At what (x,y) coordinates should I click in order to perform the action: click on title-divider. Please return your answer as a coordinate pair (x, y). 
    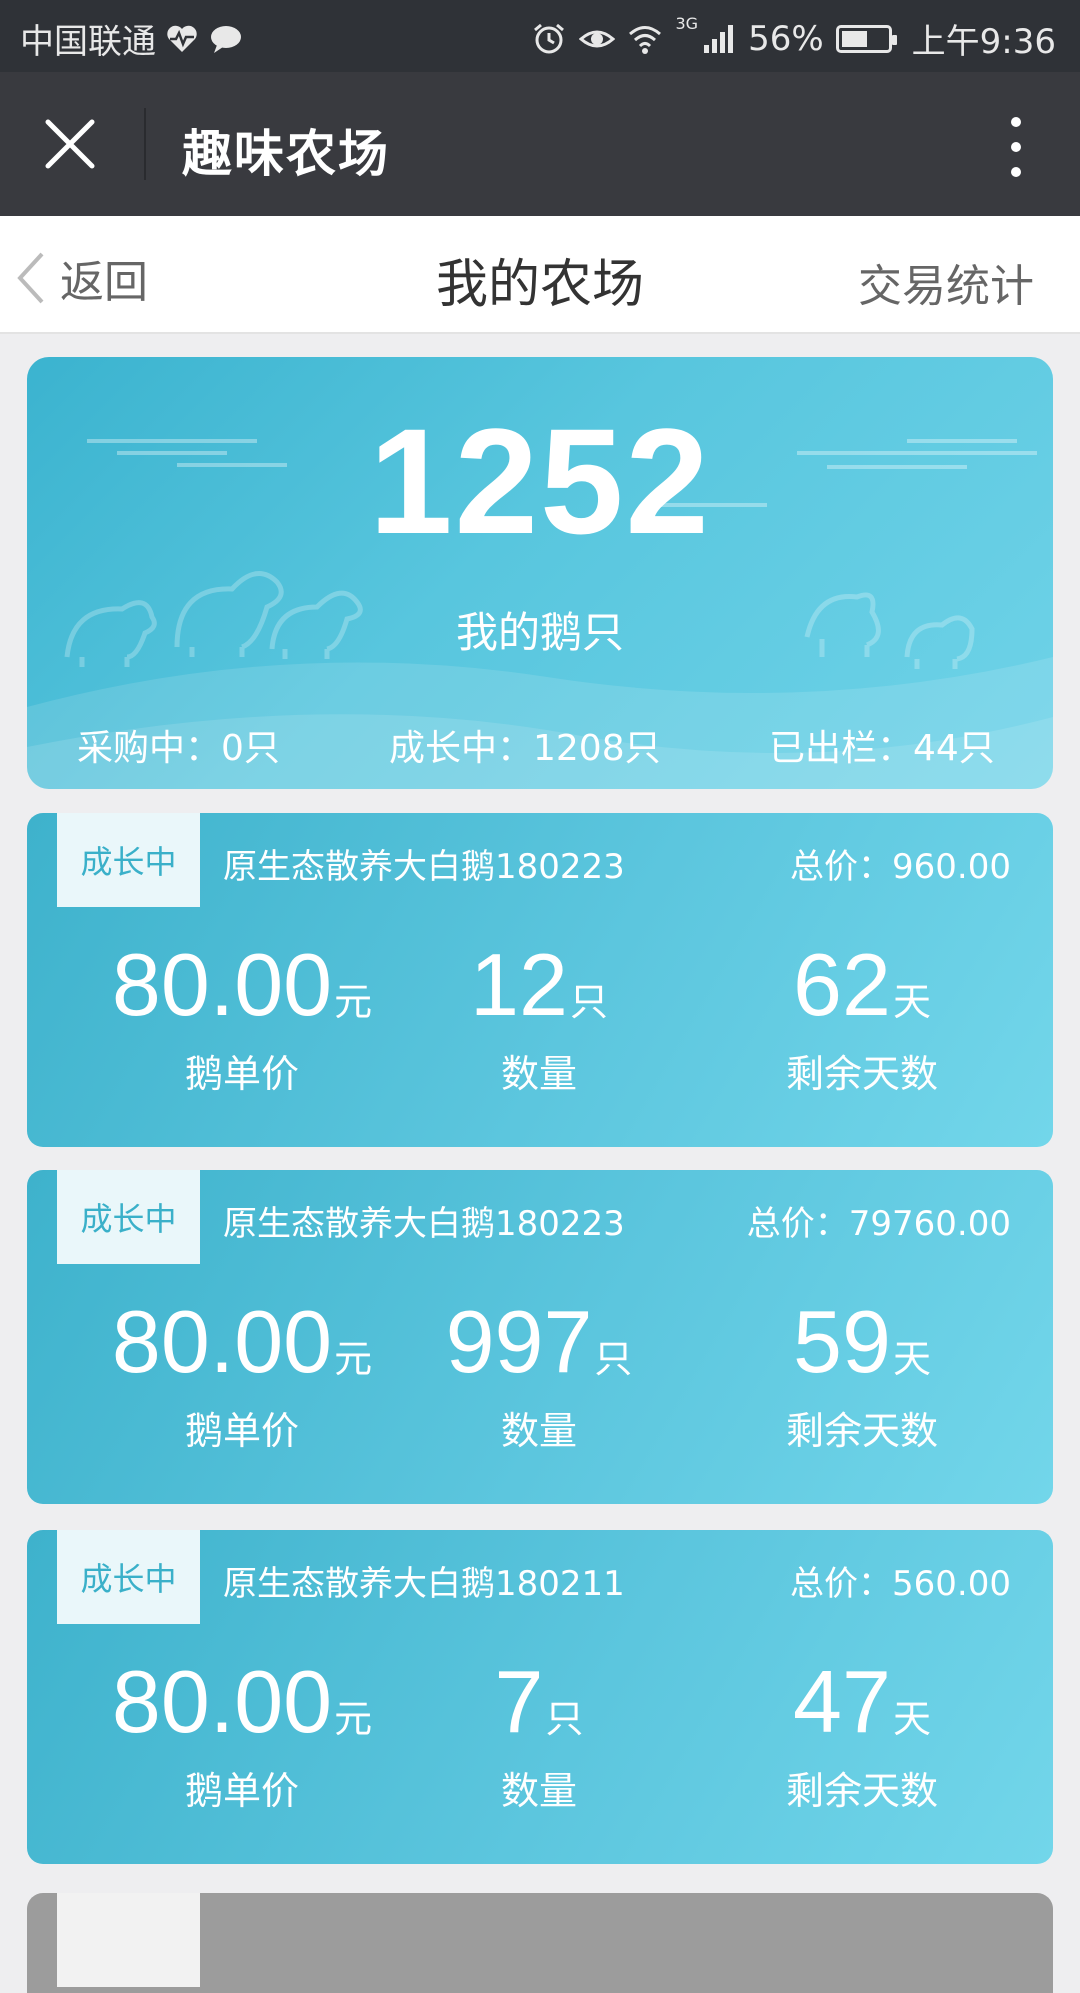
    Looking at the image, I should click on (145, 144).